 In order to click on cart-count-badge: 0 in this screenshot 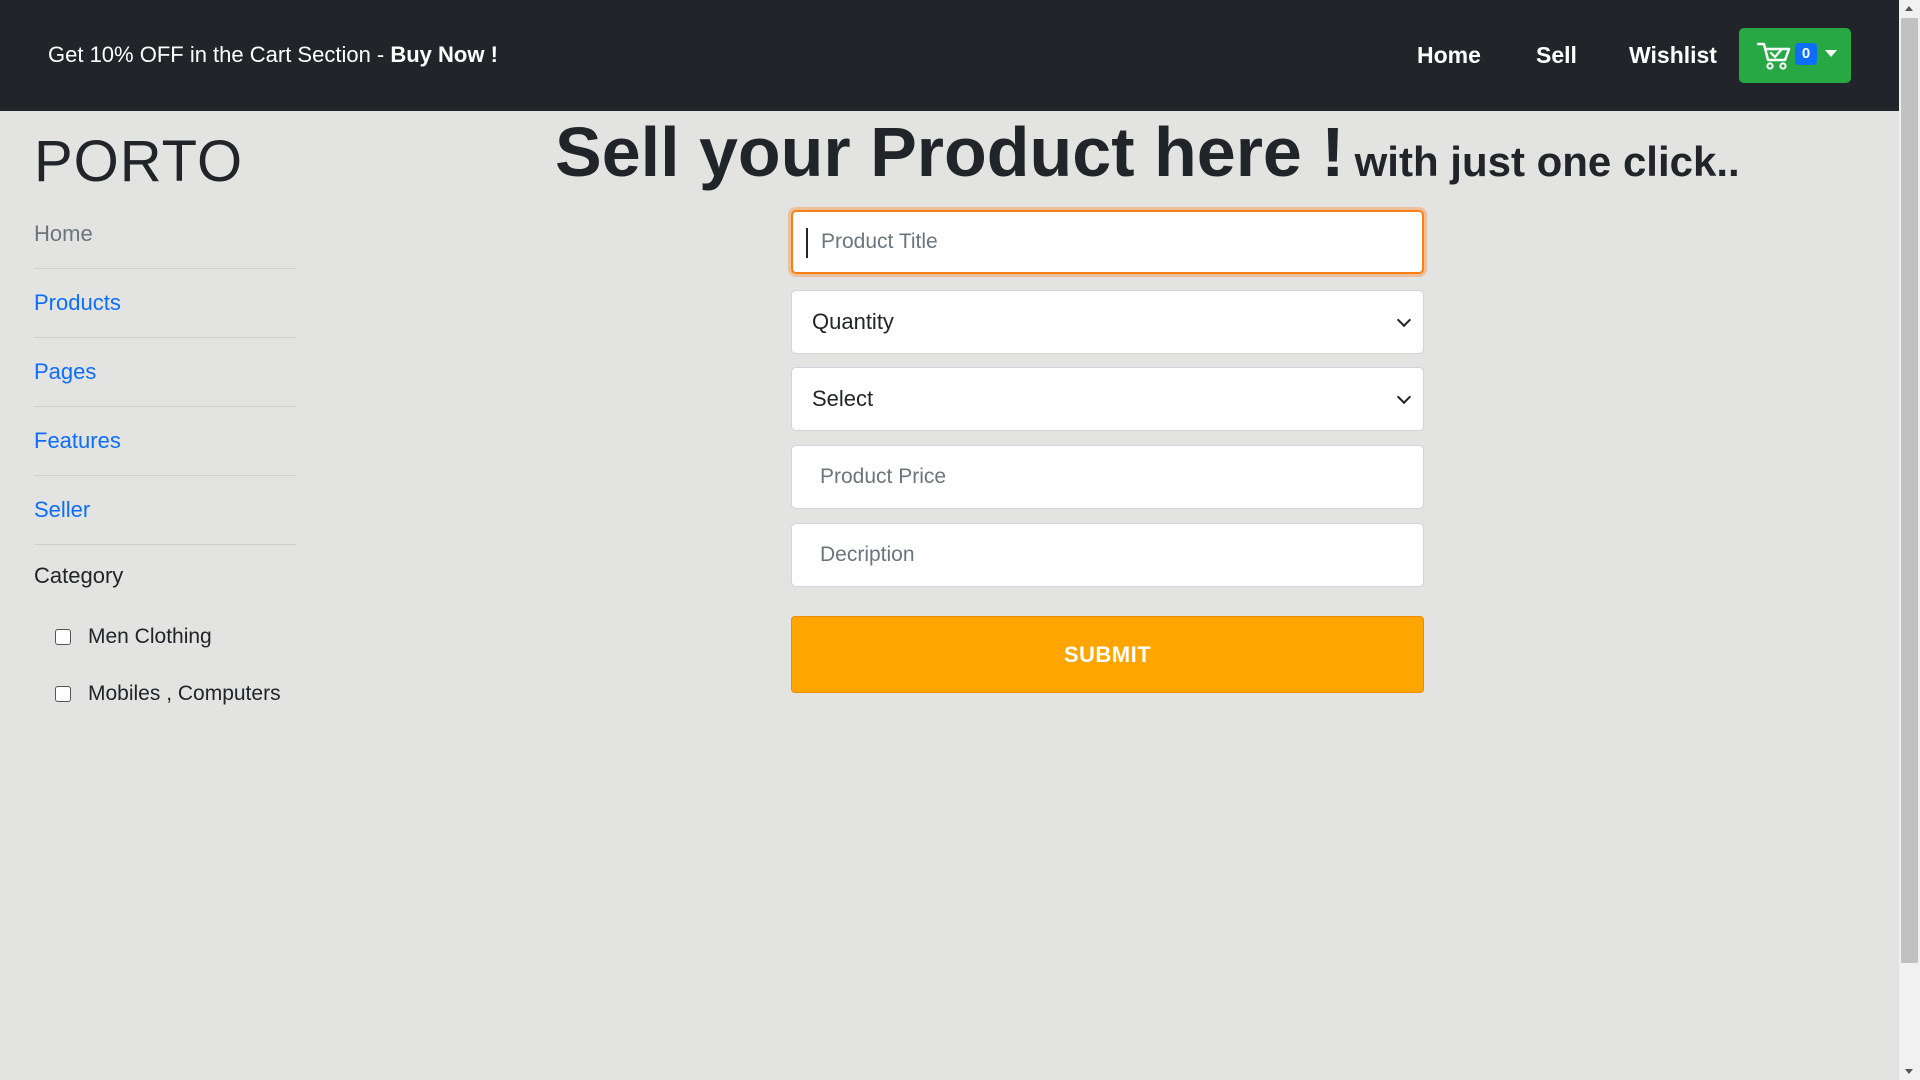, I will do `click(1806, 54)`.